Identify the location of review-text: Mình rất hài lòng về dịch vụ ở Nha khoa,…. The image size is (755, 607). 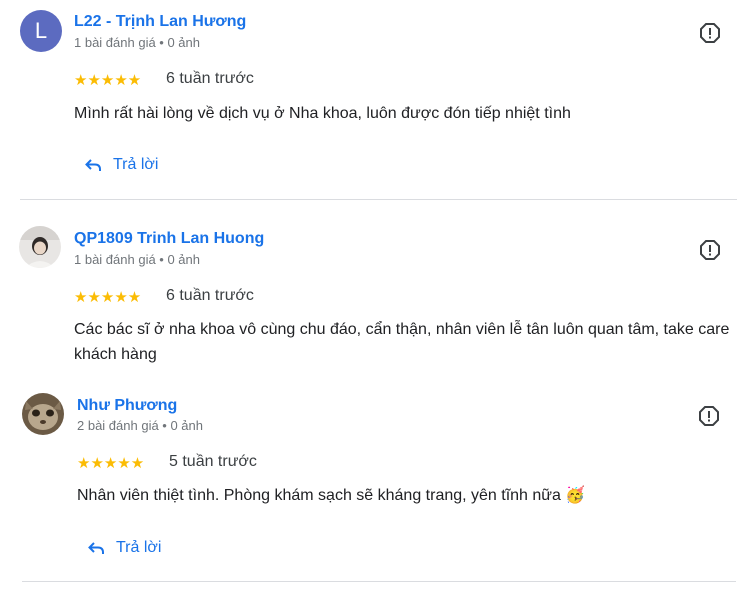
(322, 113).